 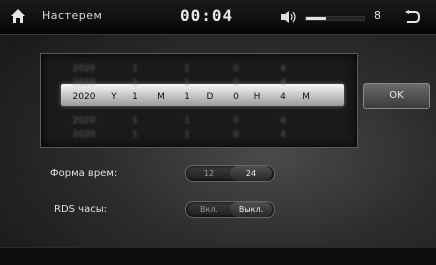 What do you see at coordinates (187, 135) in the screenshot?
I see `ghost-day-down2: 1` at bounding box center [187, 135].